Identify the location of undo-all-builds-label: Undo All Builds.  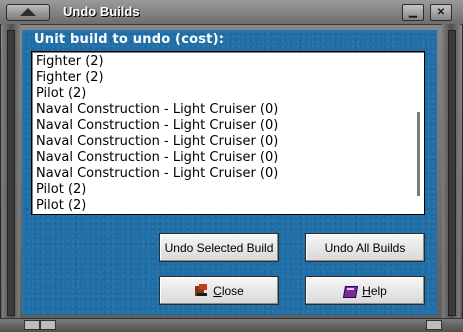
(365, 247).